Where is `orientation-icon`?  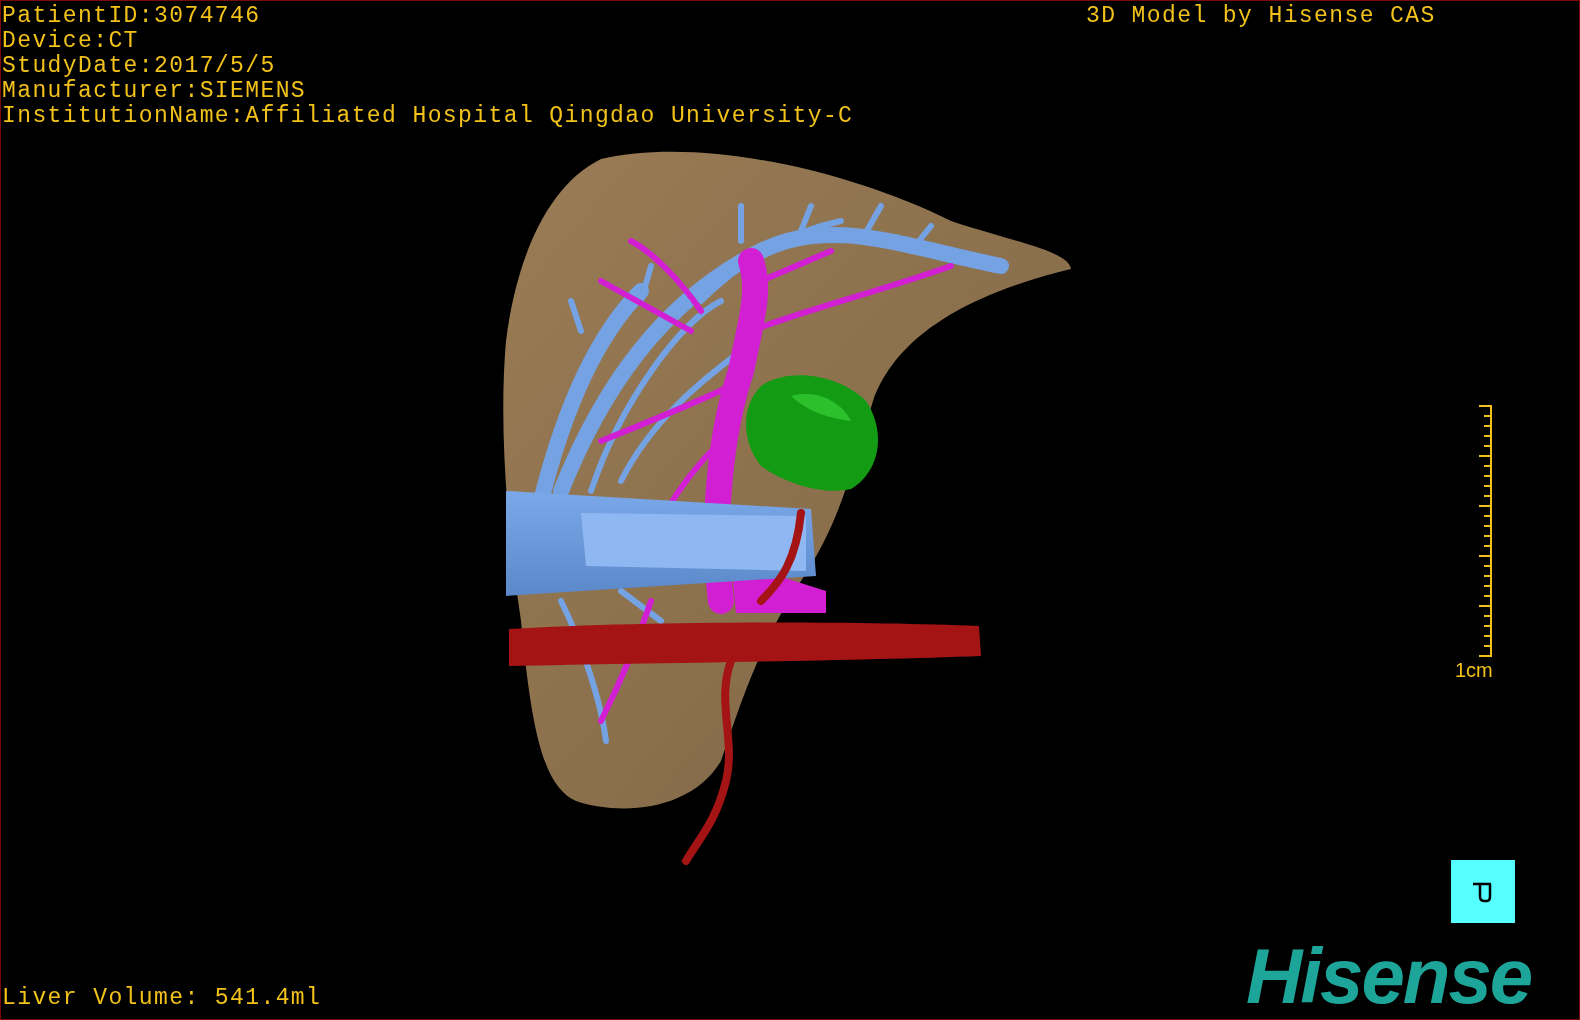
orientation-icon is located at coordinates (1483, 891).